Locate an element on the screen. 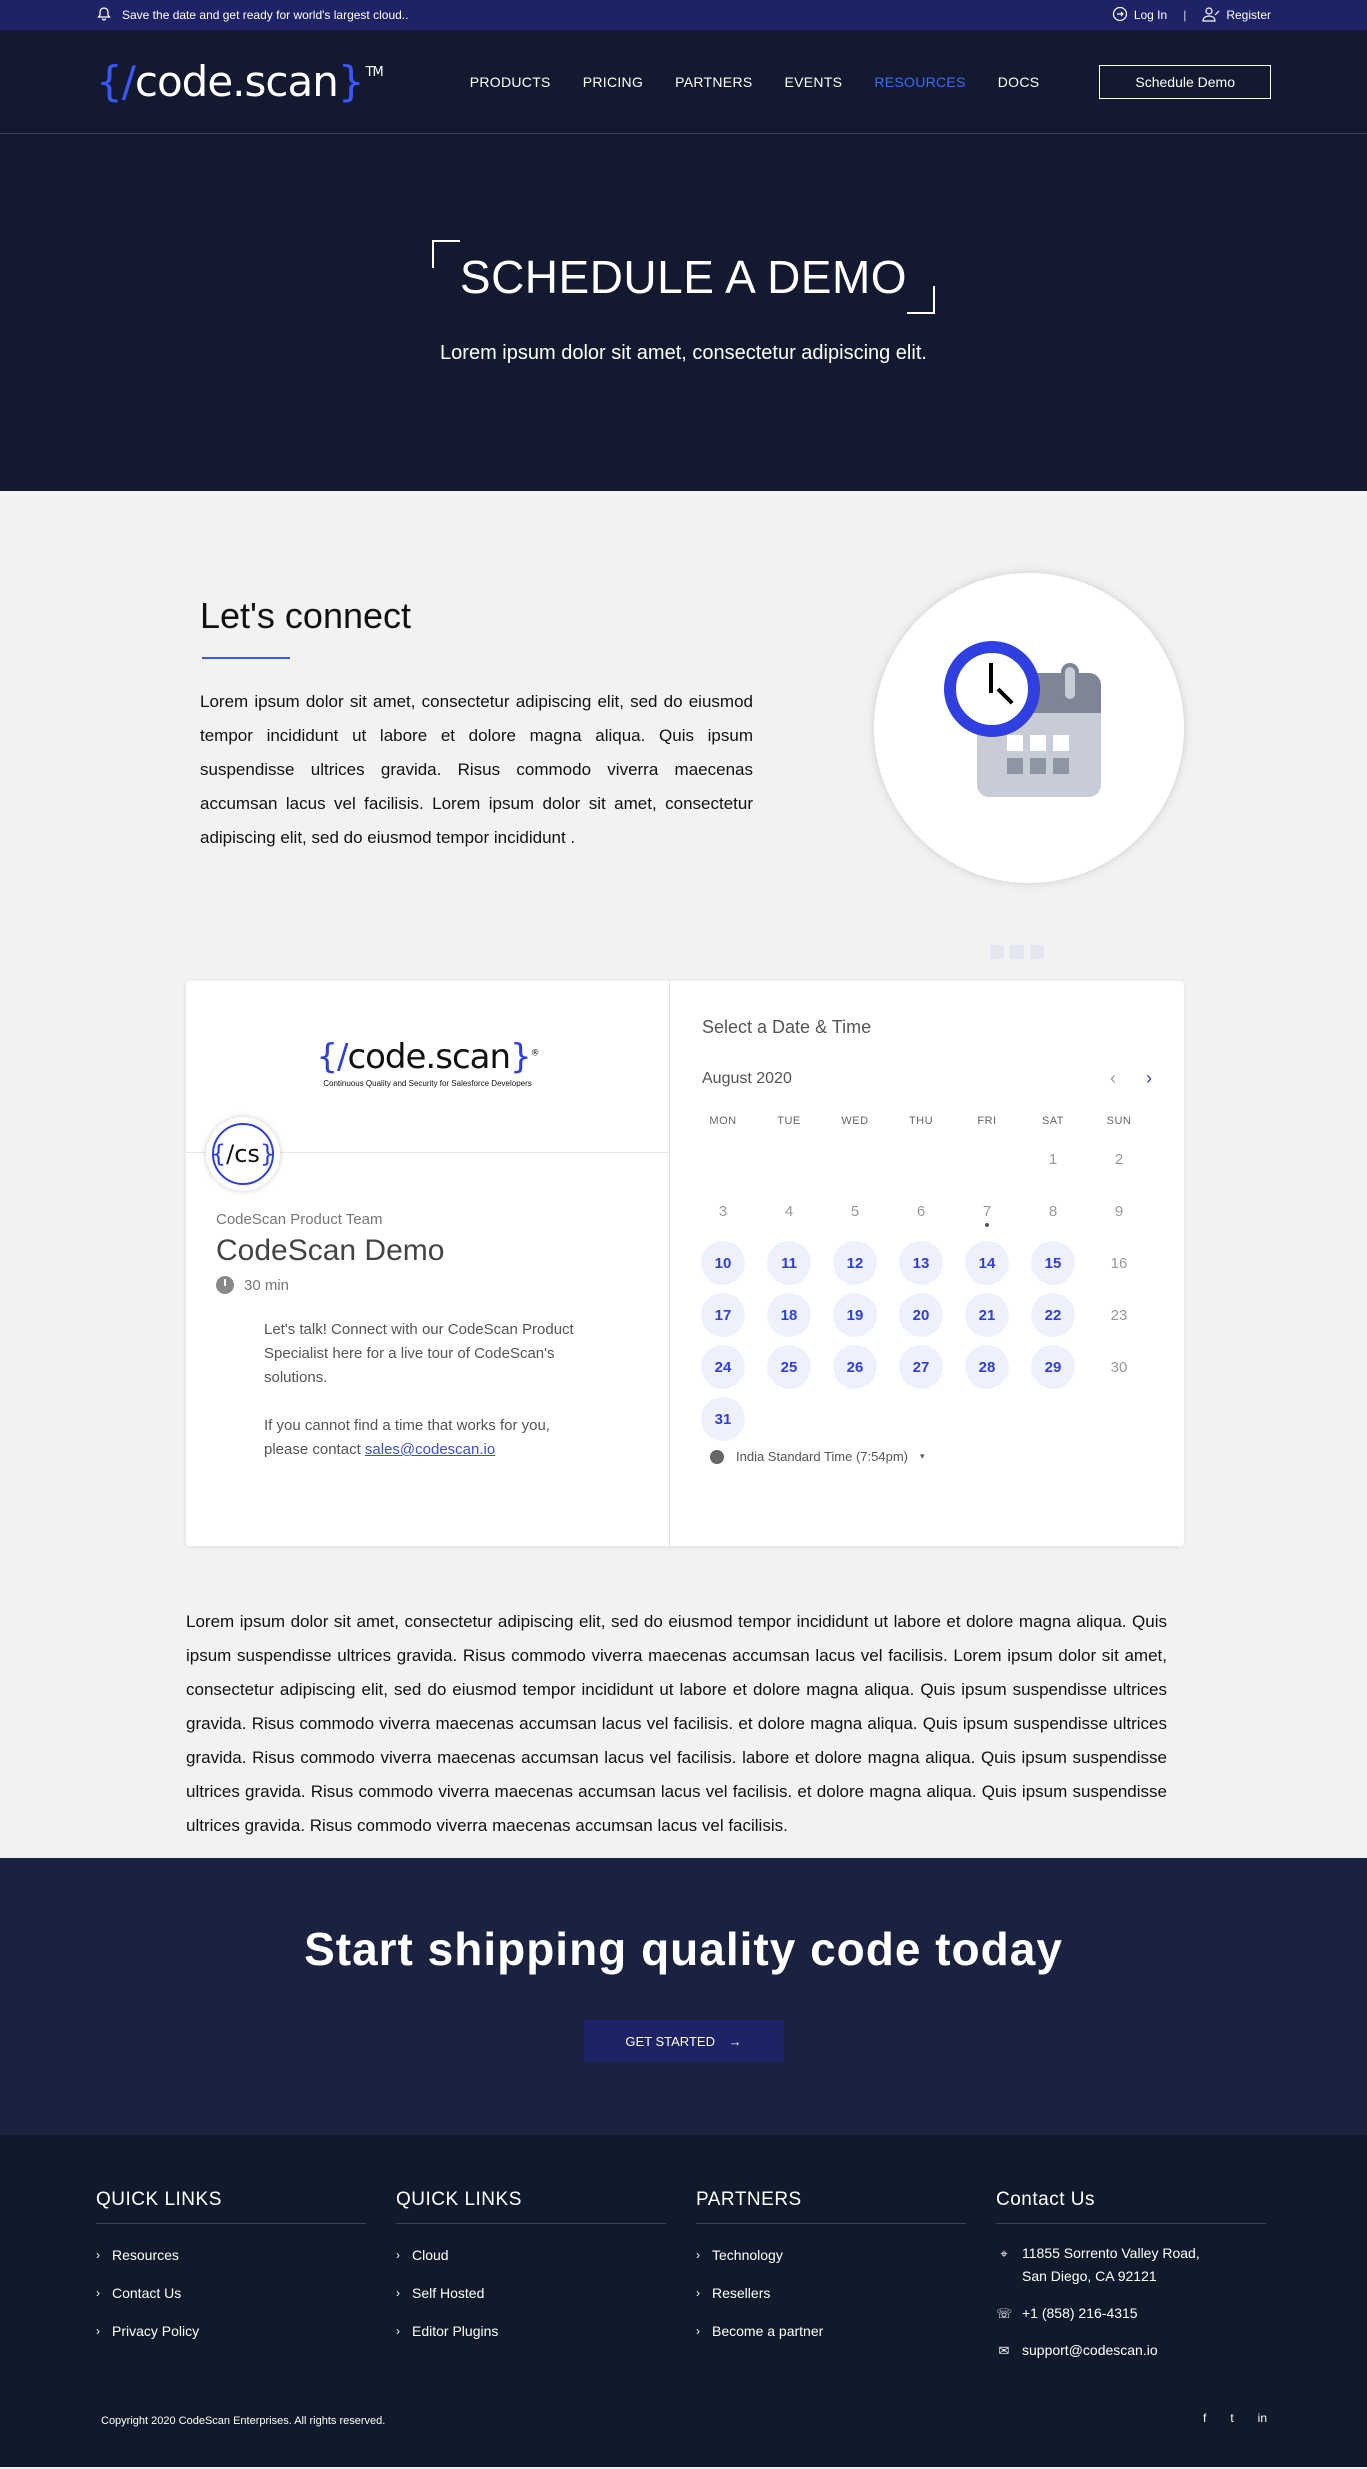 Image resolution: width=1367 pixels, height=2469 pixels. calendar-day-available: 10 is located at coordinates (723, 1263).